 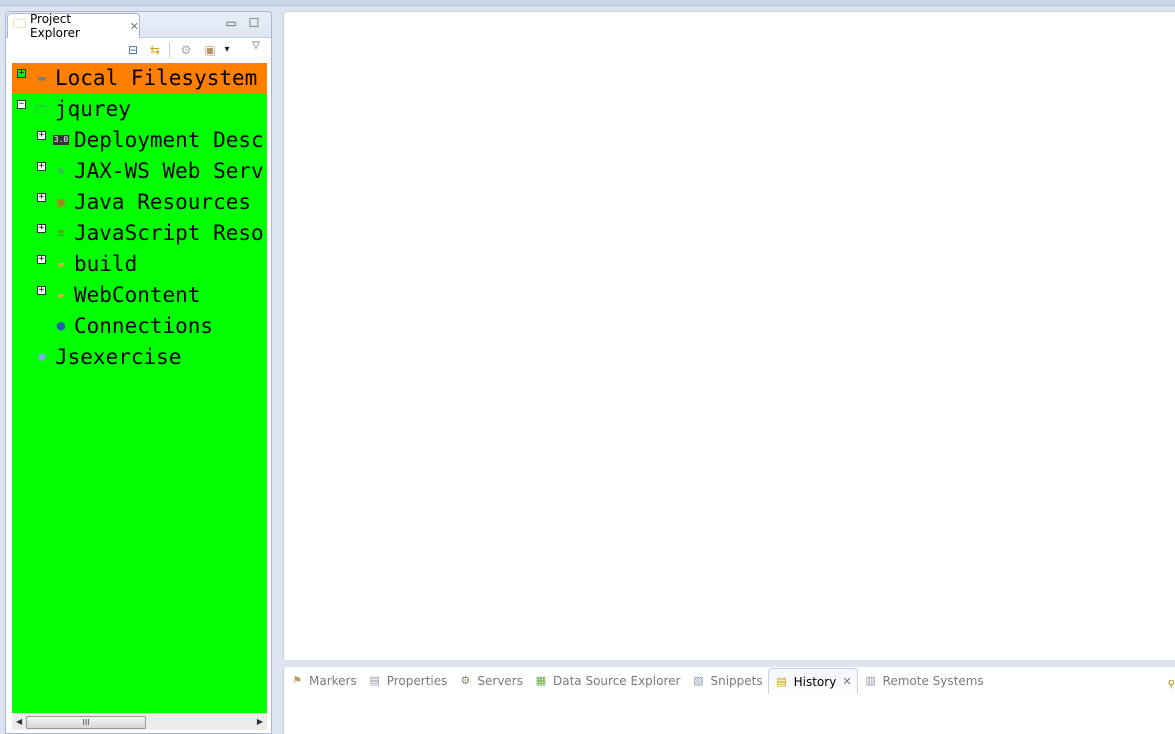 What do you see at coordinates (374, 680) in the screenshot?
I see `properties-icon: ▤` at bounding box center [374, 680].